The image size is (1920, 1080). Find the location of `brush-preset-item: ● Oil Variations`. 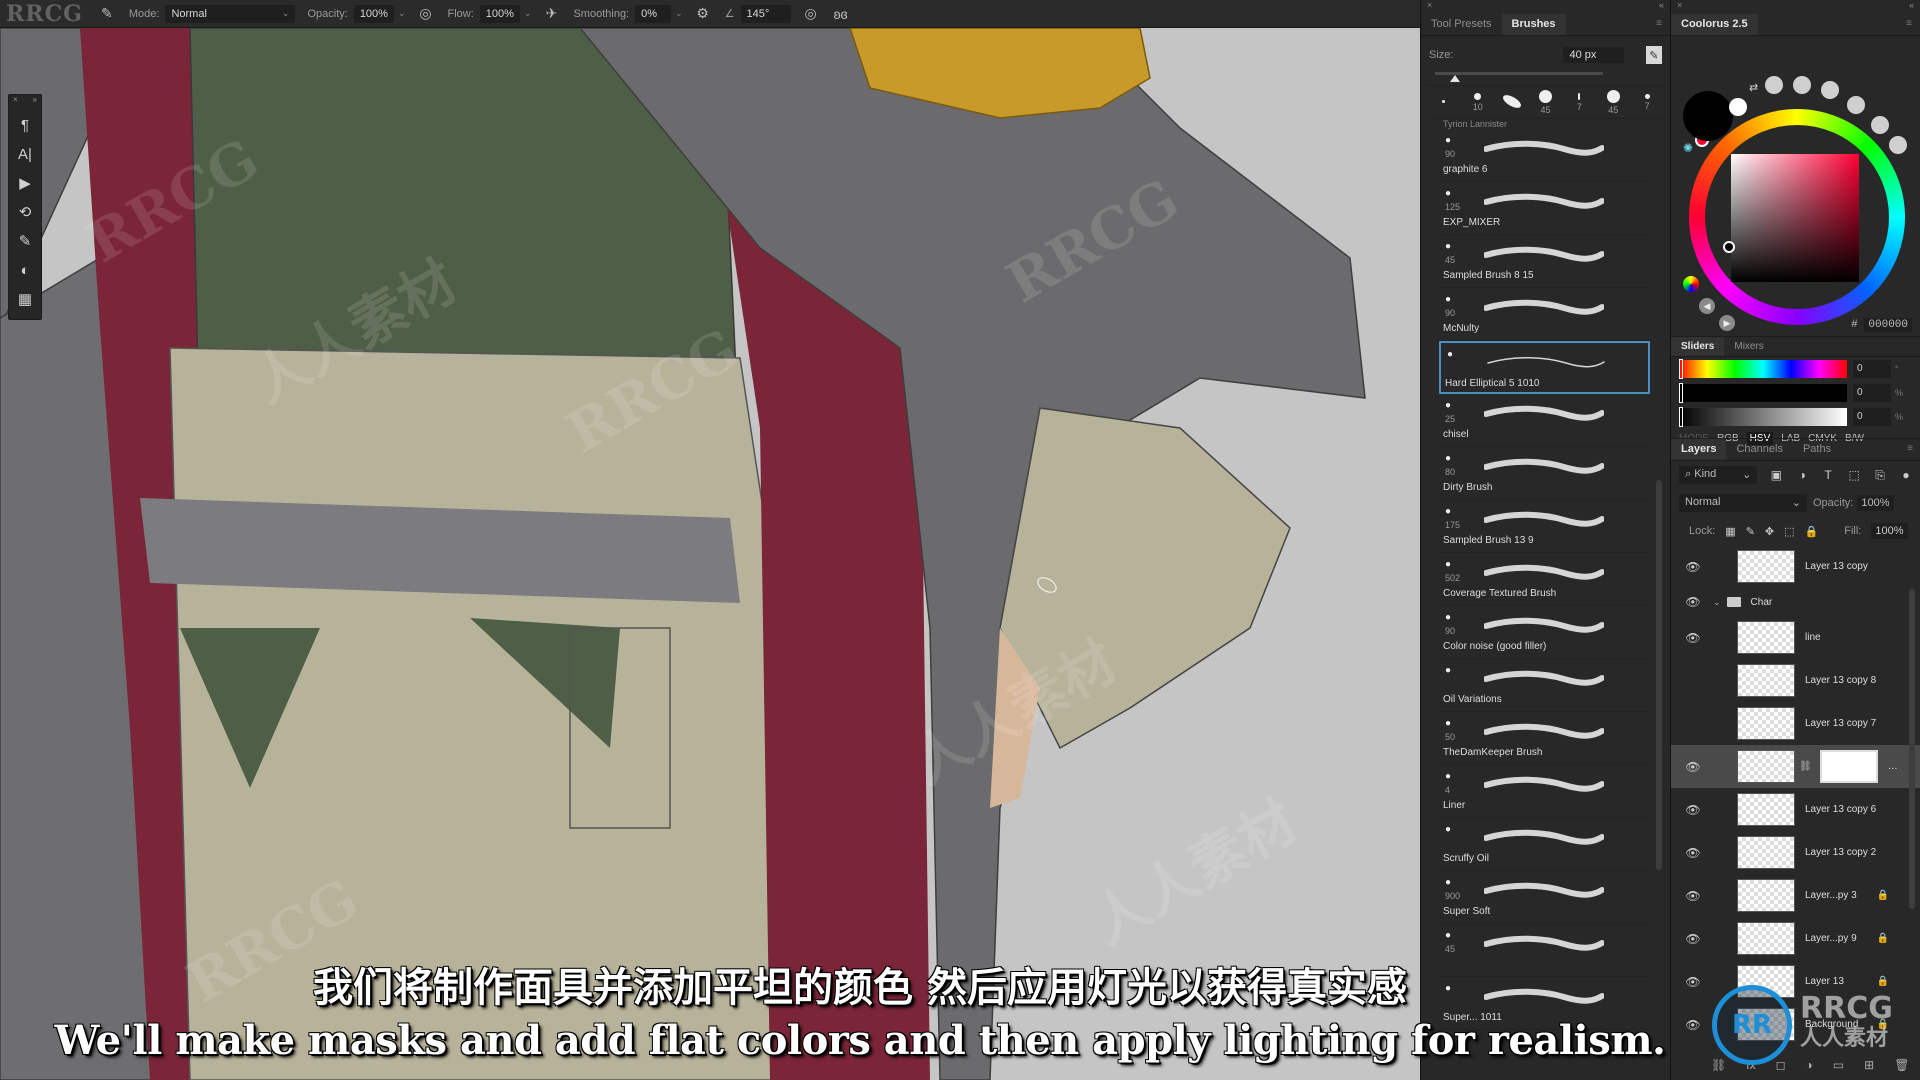

brush-preset-item: ● Oil Variations is located at coordinates (1544, 685).